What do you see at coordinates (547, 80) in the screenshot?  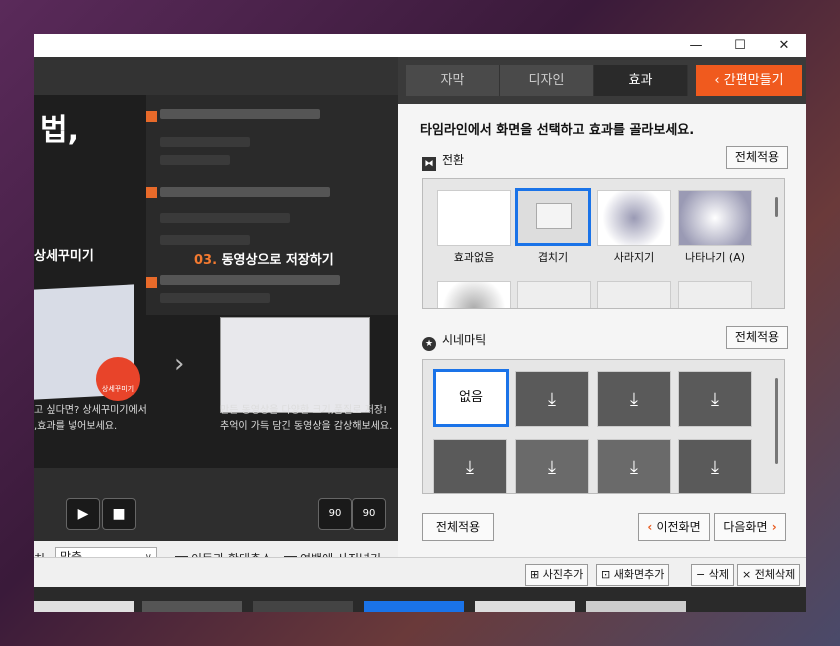 I see `tab-design: 디자인` at bounding box center [547, 80].